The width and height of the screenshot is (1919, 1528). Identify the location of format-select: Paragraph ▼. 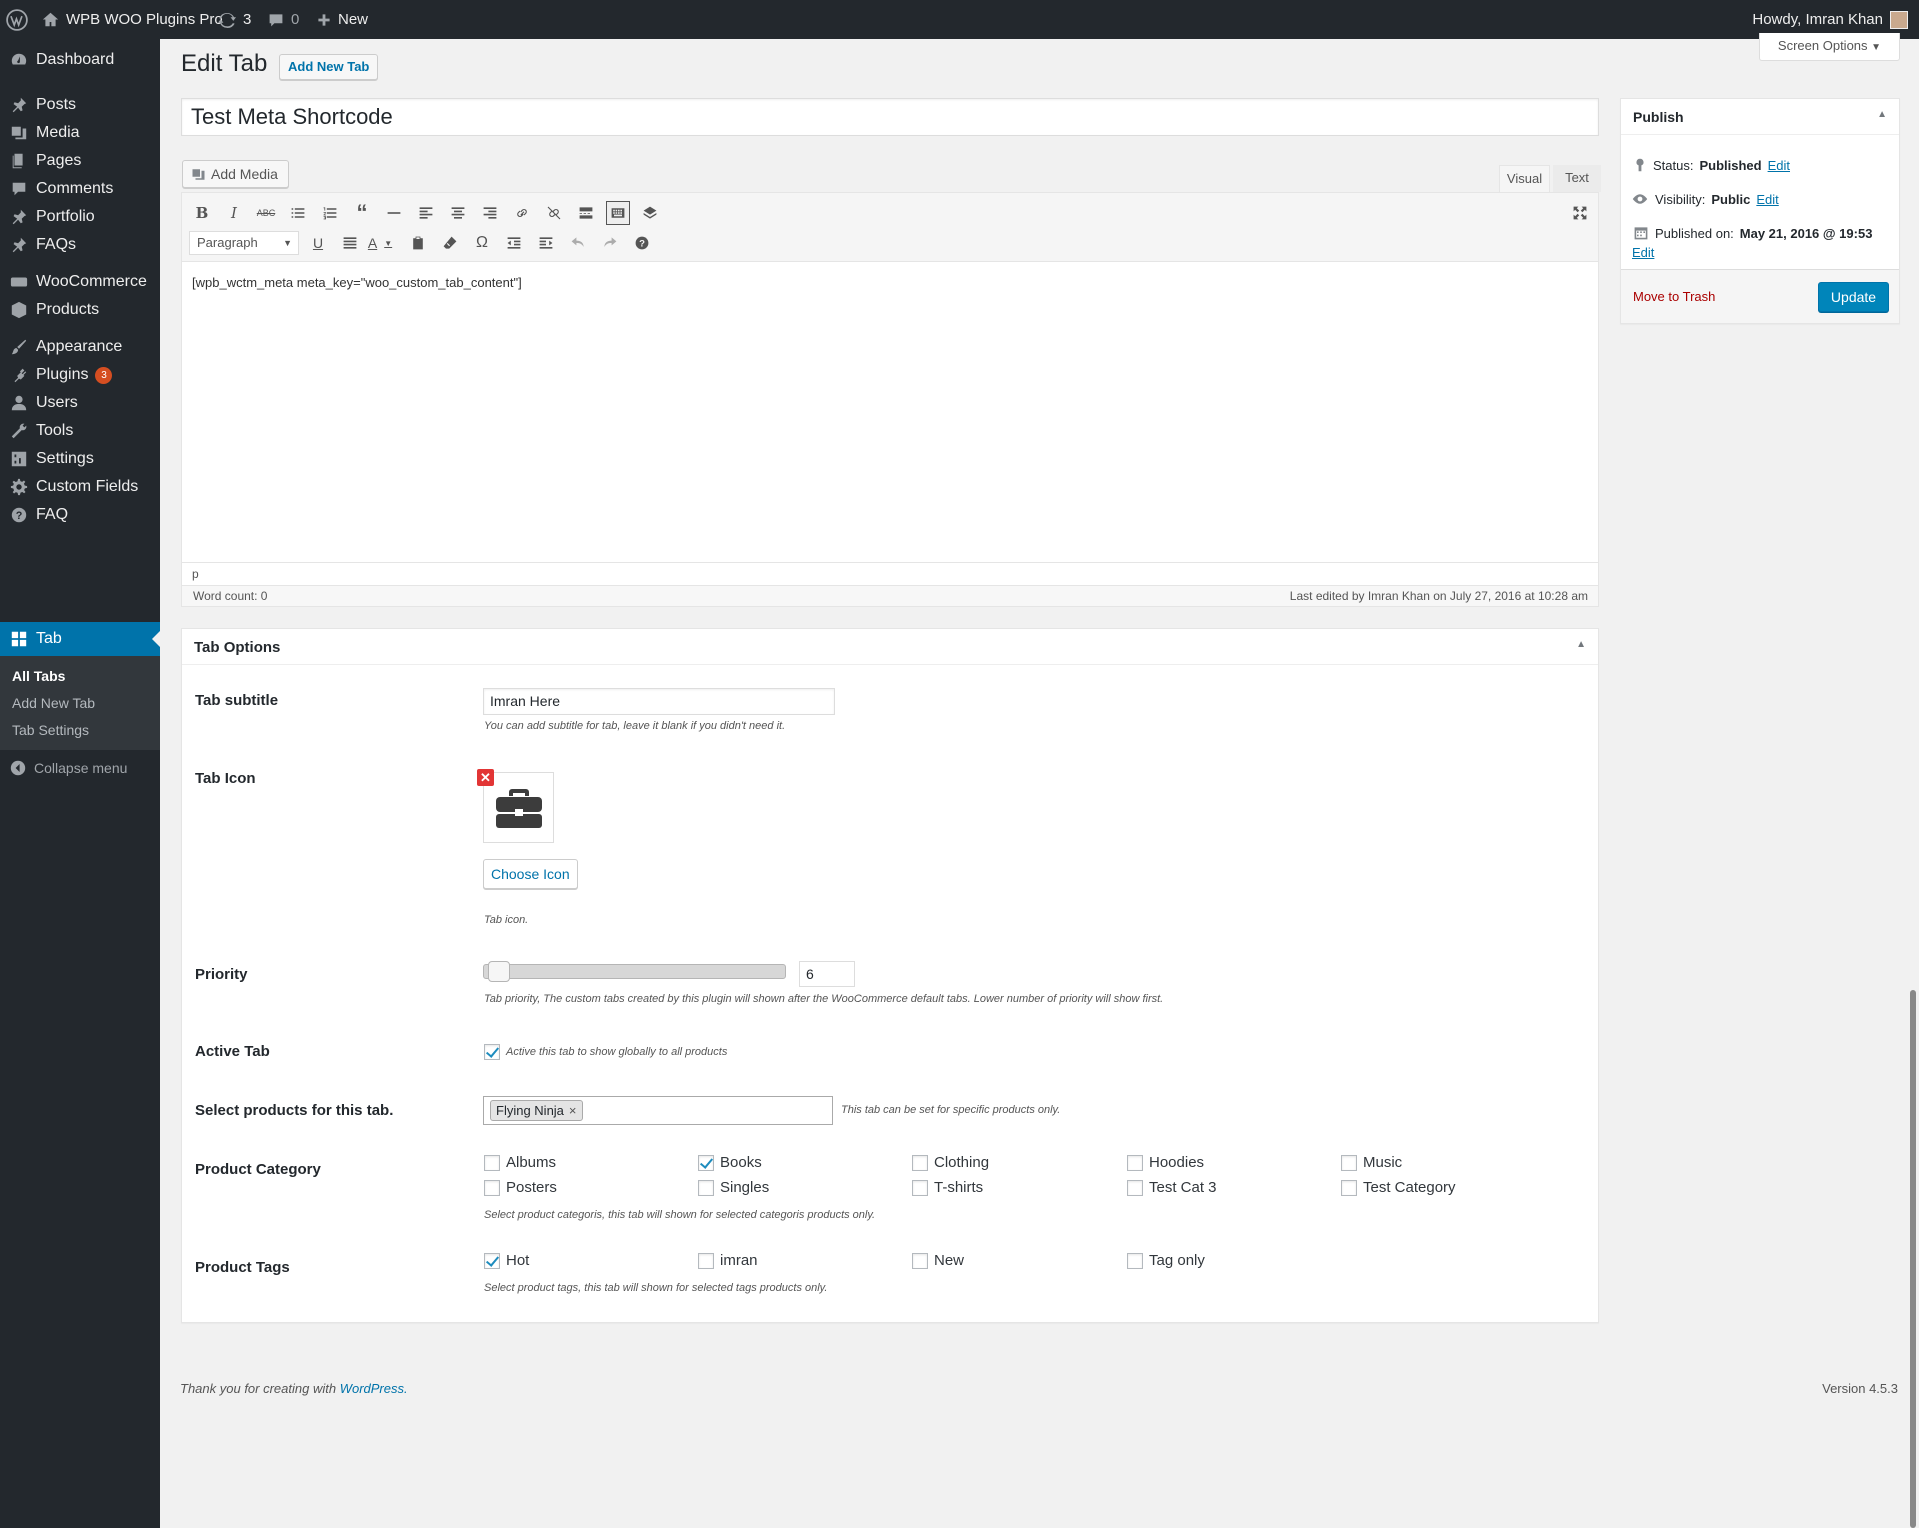
(244, 243).